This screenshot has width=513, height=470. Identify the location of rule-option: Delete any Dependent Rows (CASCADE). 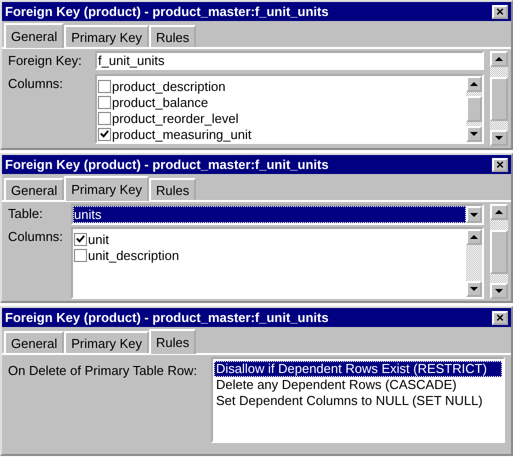
(358, 385).